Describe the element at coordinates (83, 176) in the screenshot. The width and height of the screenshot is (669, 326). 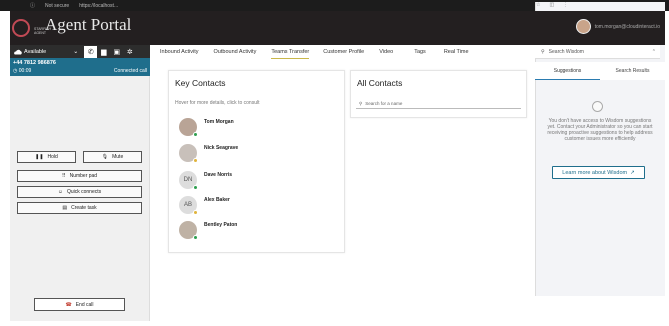
I see `number-pad-label: Number pad` at that location.